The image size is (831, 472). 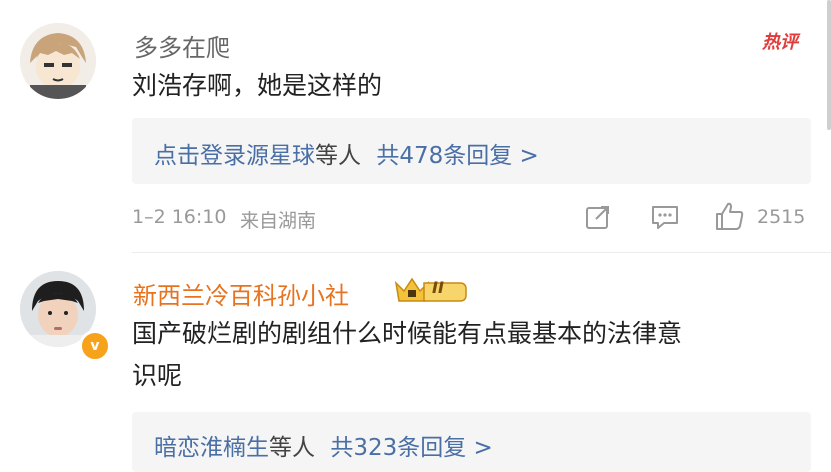 I want to click on comment-time: 1–2 16:10, so click(x=179, y=217).